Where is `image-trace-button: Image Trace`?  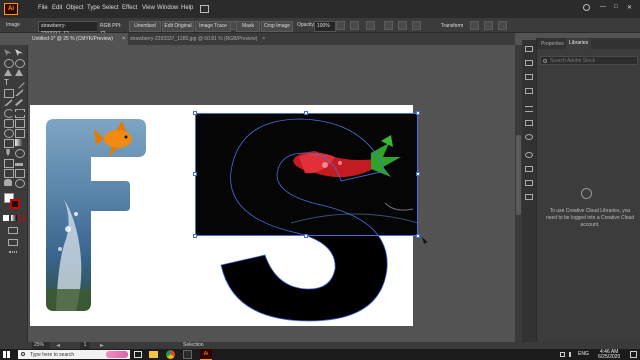 image-trace-button: Image Trace is located at coordinates (213, 26).